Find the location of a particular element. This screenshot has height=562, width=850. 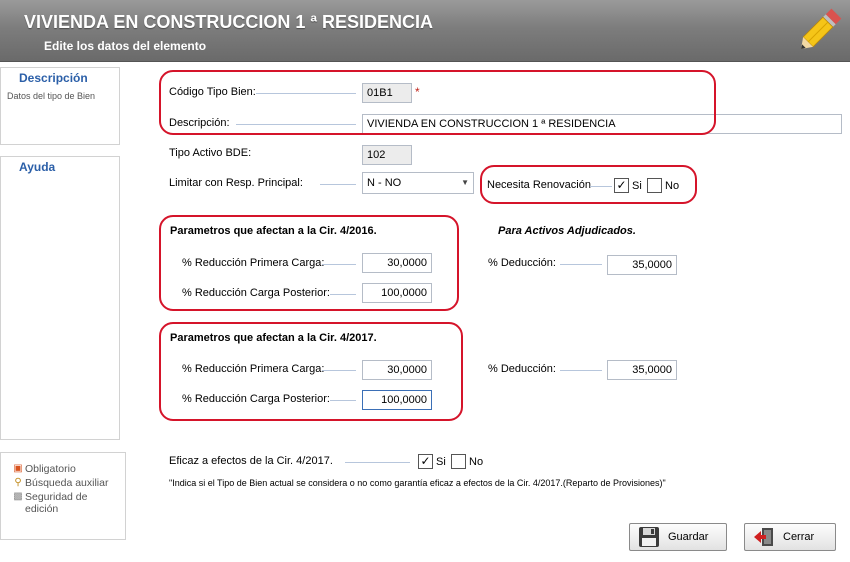

cir2017-carga-posterior-label: % Reducción Carga Posterior: is located at coordinates (256, 399).